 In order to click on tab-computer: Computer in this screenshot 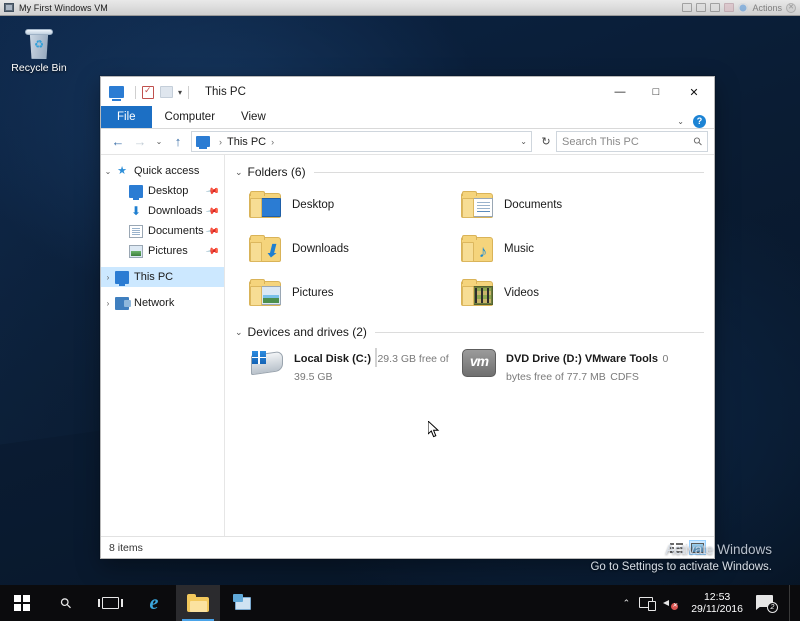, I will do `click(190, 117)`.